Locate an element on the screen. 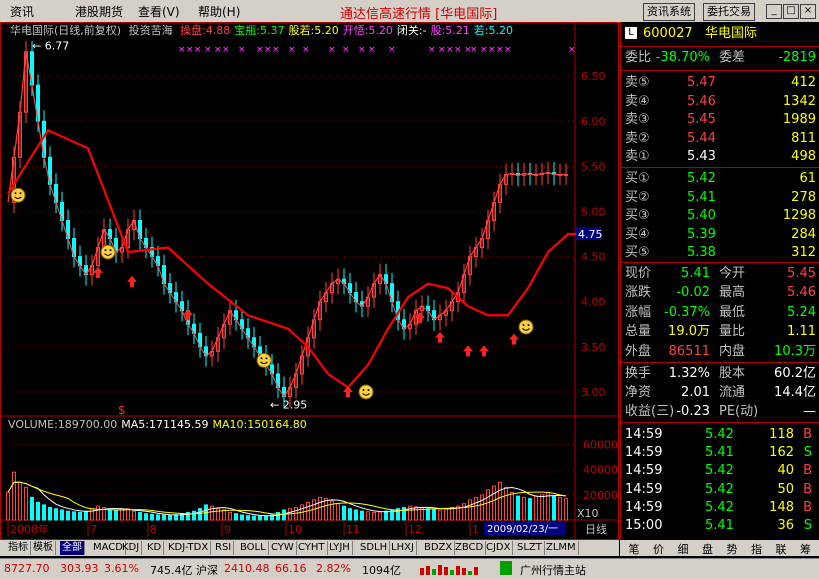  tick-volume: 118 is located at coordinates (781, 434).